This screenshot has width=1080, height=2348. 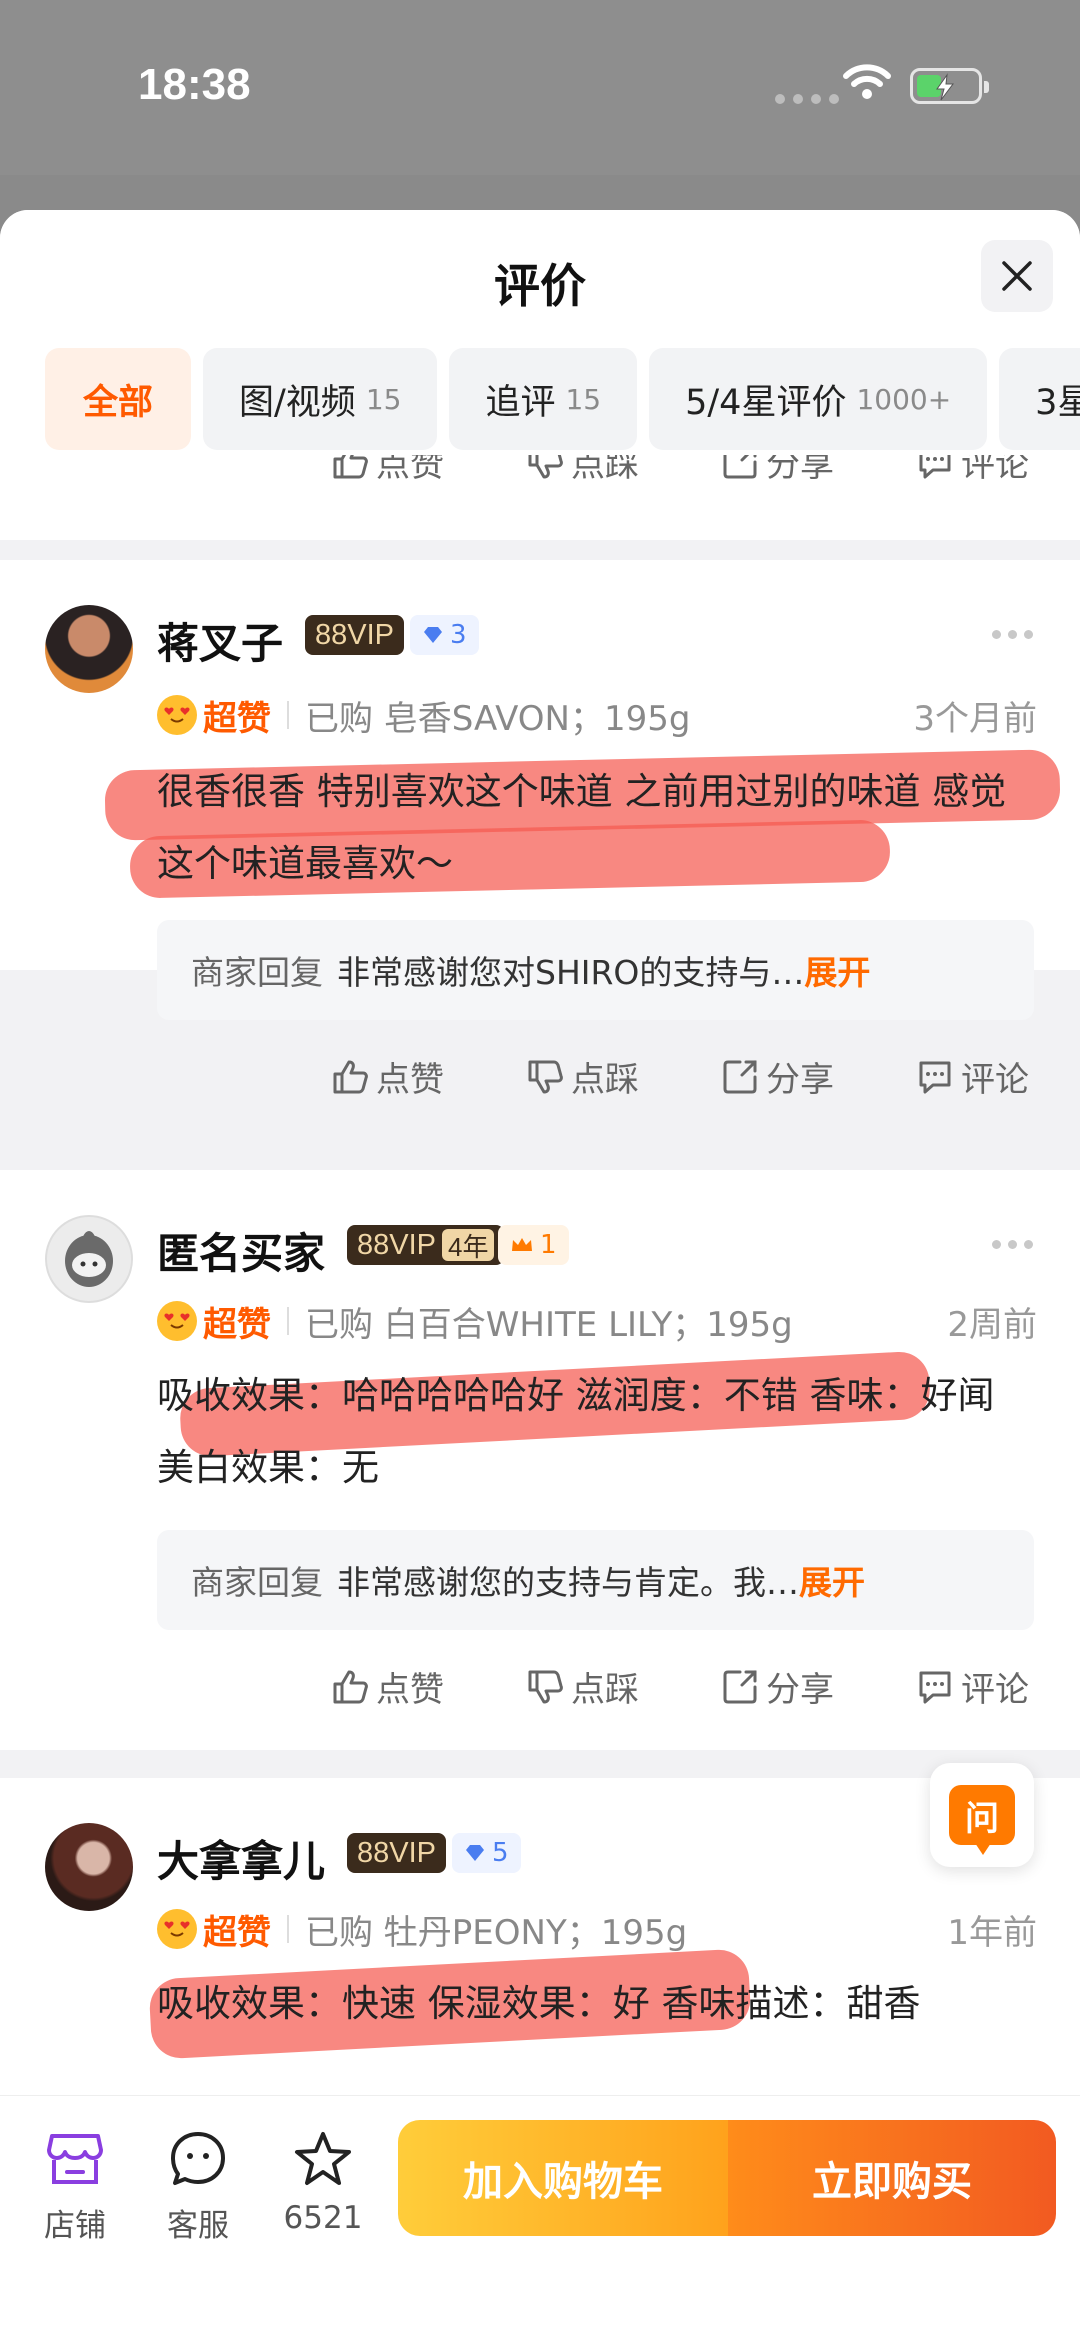 I want to click on vip-label: 88VIP, so click(x=354, y=634).